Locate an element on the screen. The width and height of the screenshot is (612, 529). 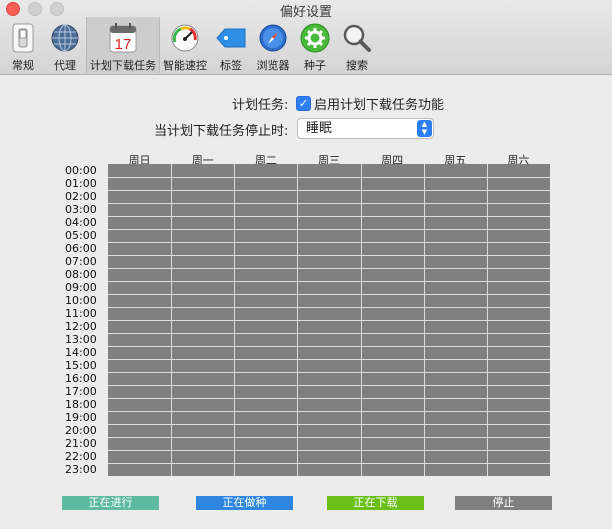
tab-browser-label: 浏览器 is located at coordinates (273, 65).